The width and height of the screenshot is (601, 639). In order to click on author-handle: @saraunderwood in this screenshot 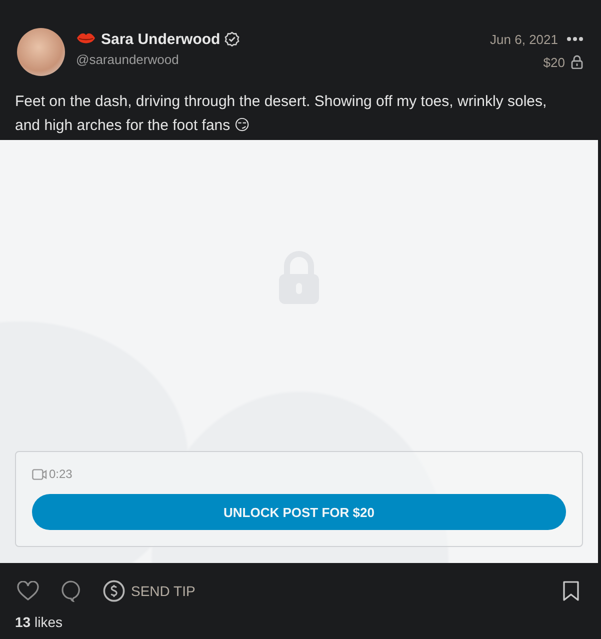, I will do `click(158, 59)`.